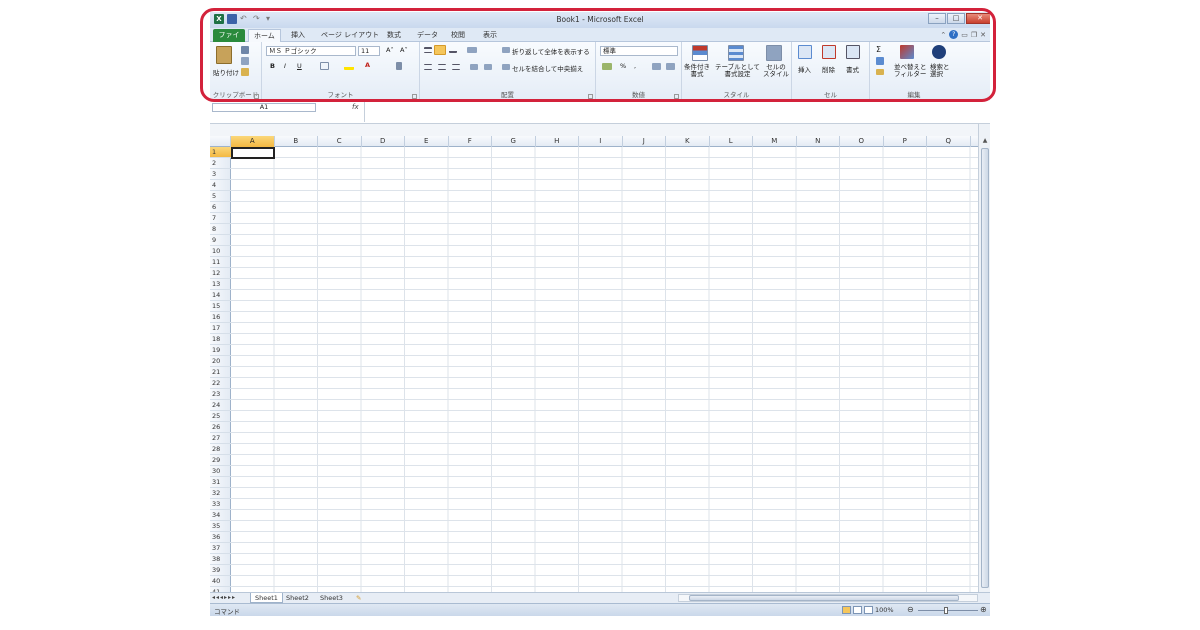 The width and height of the screenshot is (1200, 630). What do you see at coordinates (829, 52) in the screenshot?
I see `delete-cells-icon` at bounding box center [829, 52].